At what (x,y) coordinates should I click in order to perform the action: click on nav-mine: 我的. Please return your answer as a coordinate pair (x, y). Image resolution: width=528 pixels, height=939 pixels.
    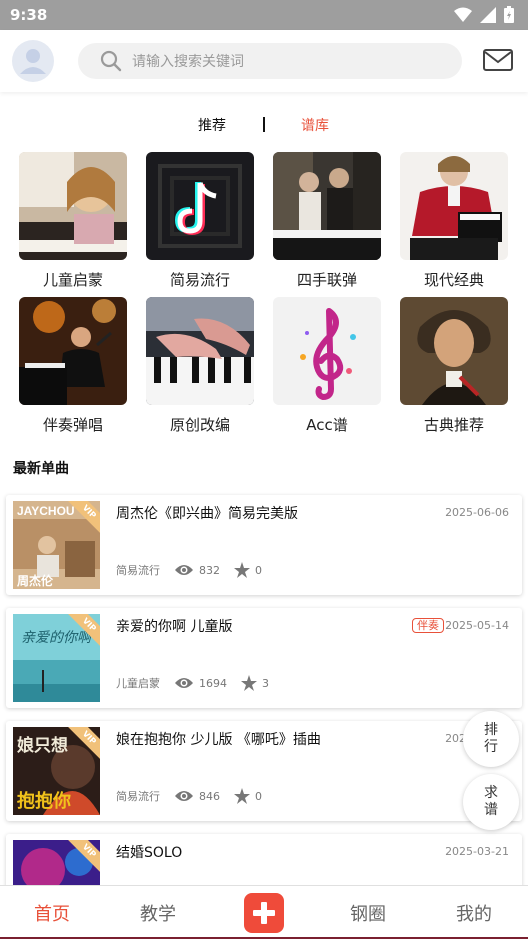
    Looking at the image, I should click on (474, 913).